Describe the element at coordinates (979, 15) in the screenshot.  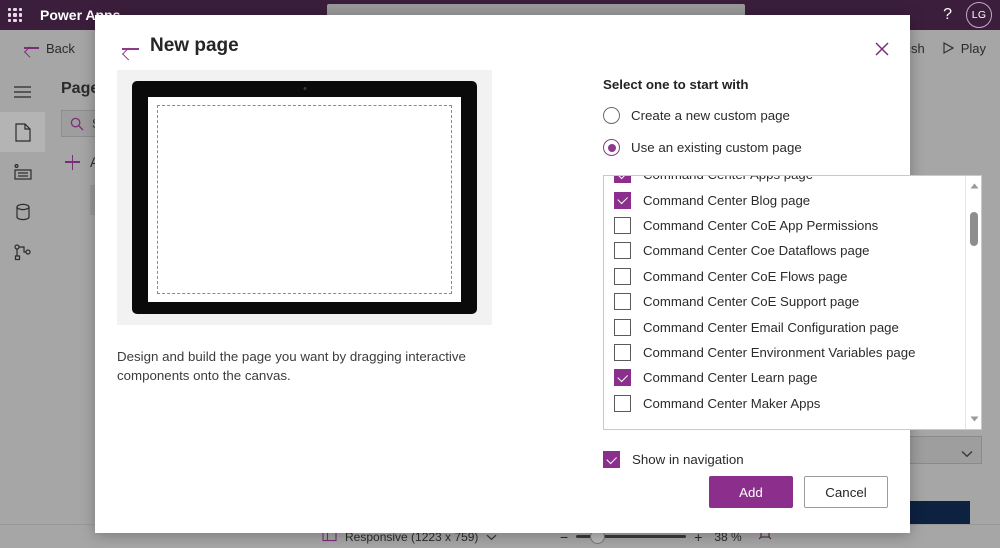
I see `avatar: LG` at that location.